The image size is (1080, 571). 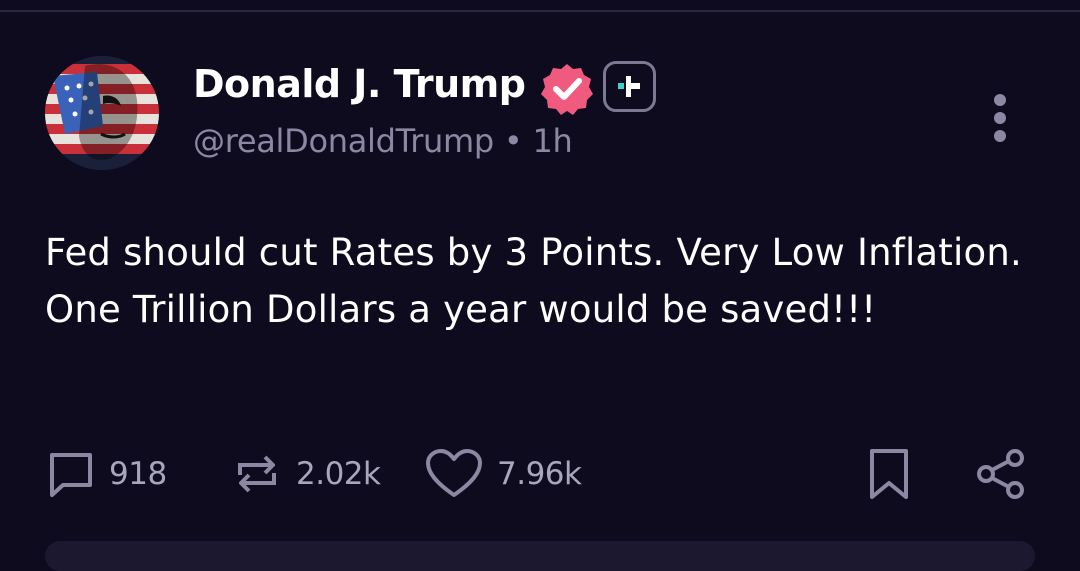 I want to click on heart-icon, so click(x=454, y=473).